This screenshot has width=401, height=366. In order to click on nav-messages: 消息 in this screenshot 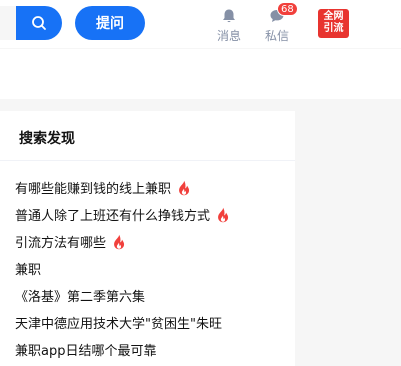, I will do `click(229, 26)`.